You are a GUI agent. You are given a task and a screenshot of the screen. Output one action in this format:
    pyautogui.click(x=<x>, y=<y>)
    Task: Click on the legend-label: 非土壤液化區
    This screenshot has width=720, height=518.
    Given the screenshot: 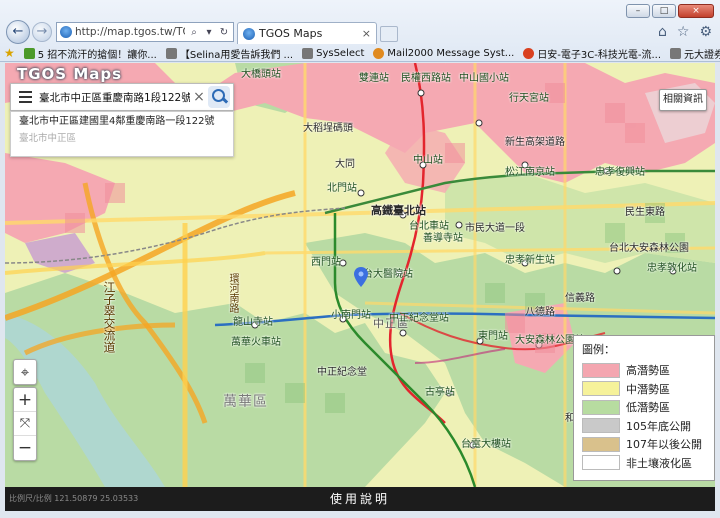 What is the action you would take?
    pyautogui.click(x=659, y=463)
    